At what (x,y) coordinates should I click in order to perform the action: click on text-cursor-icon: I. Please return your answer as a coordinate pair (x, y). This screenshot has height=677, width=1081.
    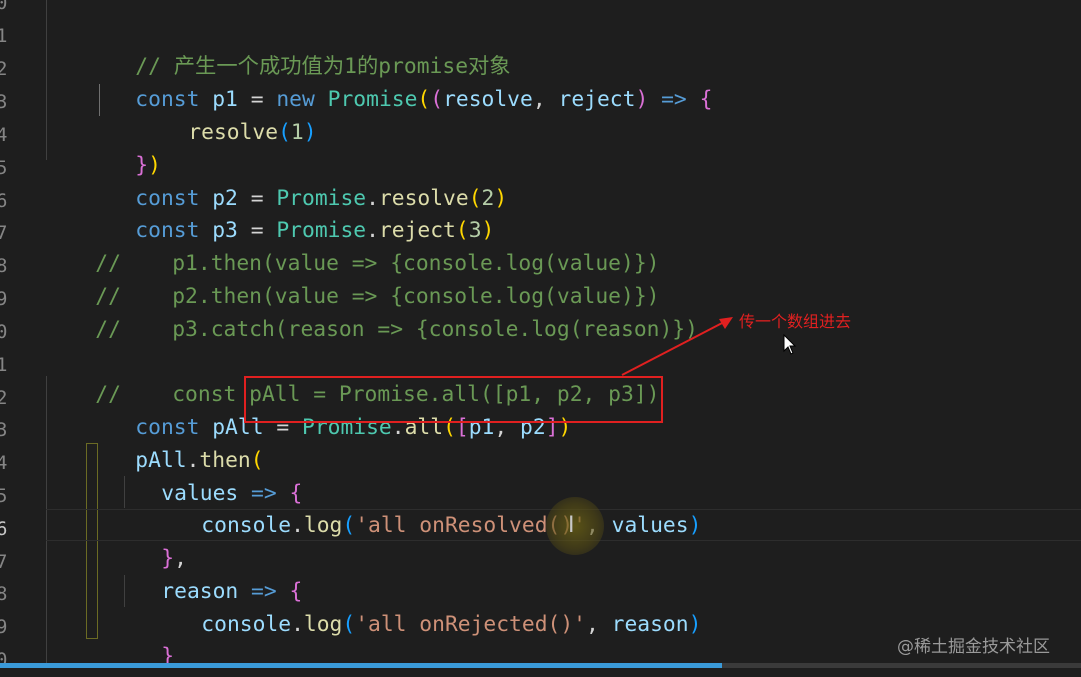
    Looking at the image, I should click on (571, 525).